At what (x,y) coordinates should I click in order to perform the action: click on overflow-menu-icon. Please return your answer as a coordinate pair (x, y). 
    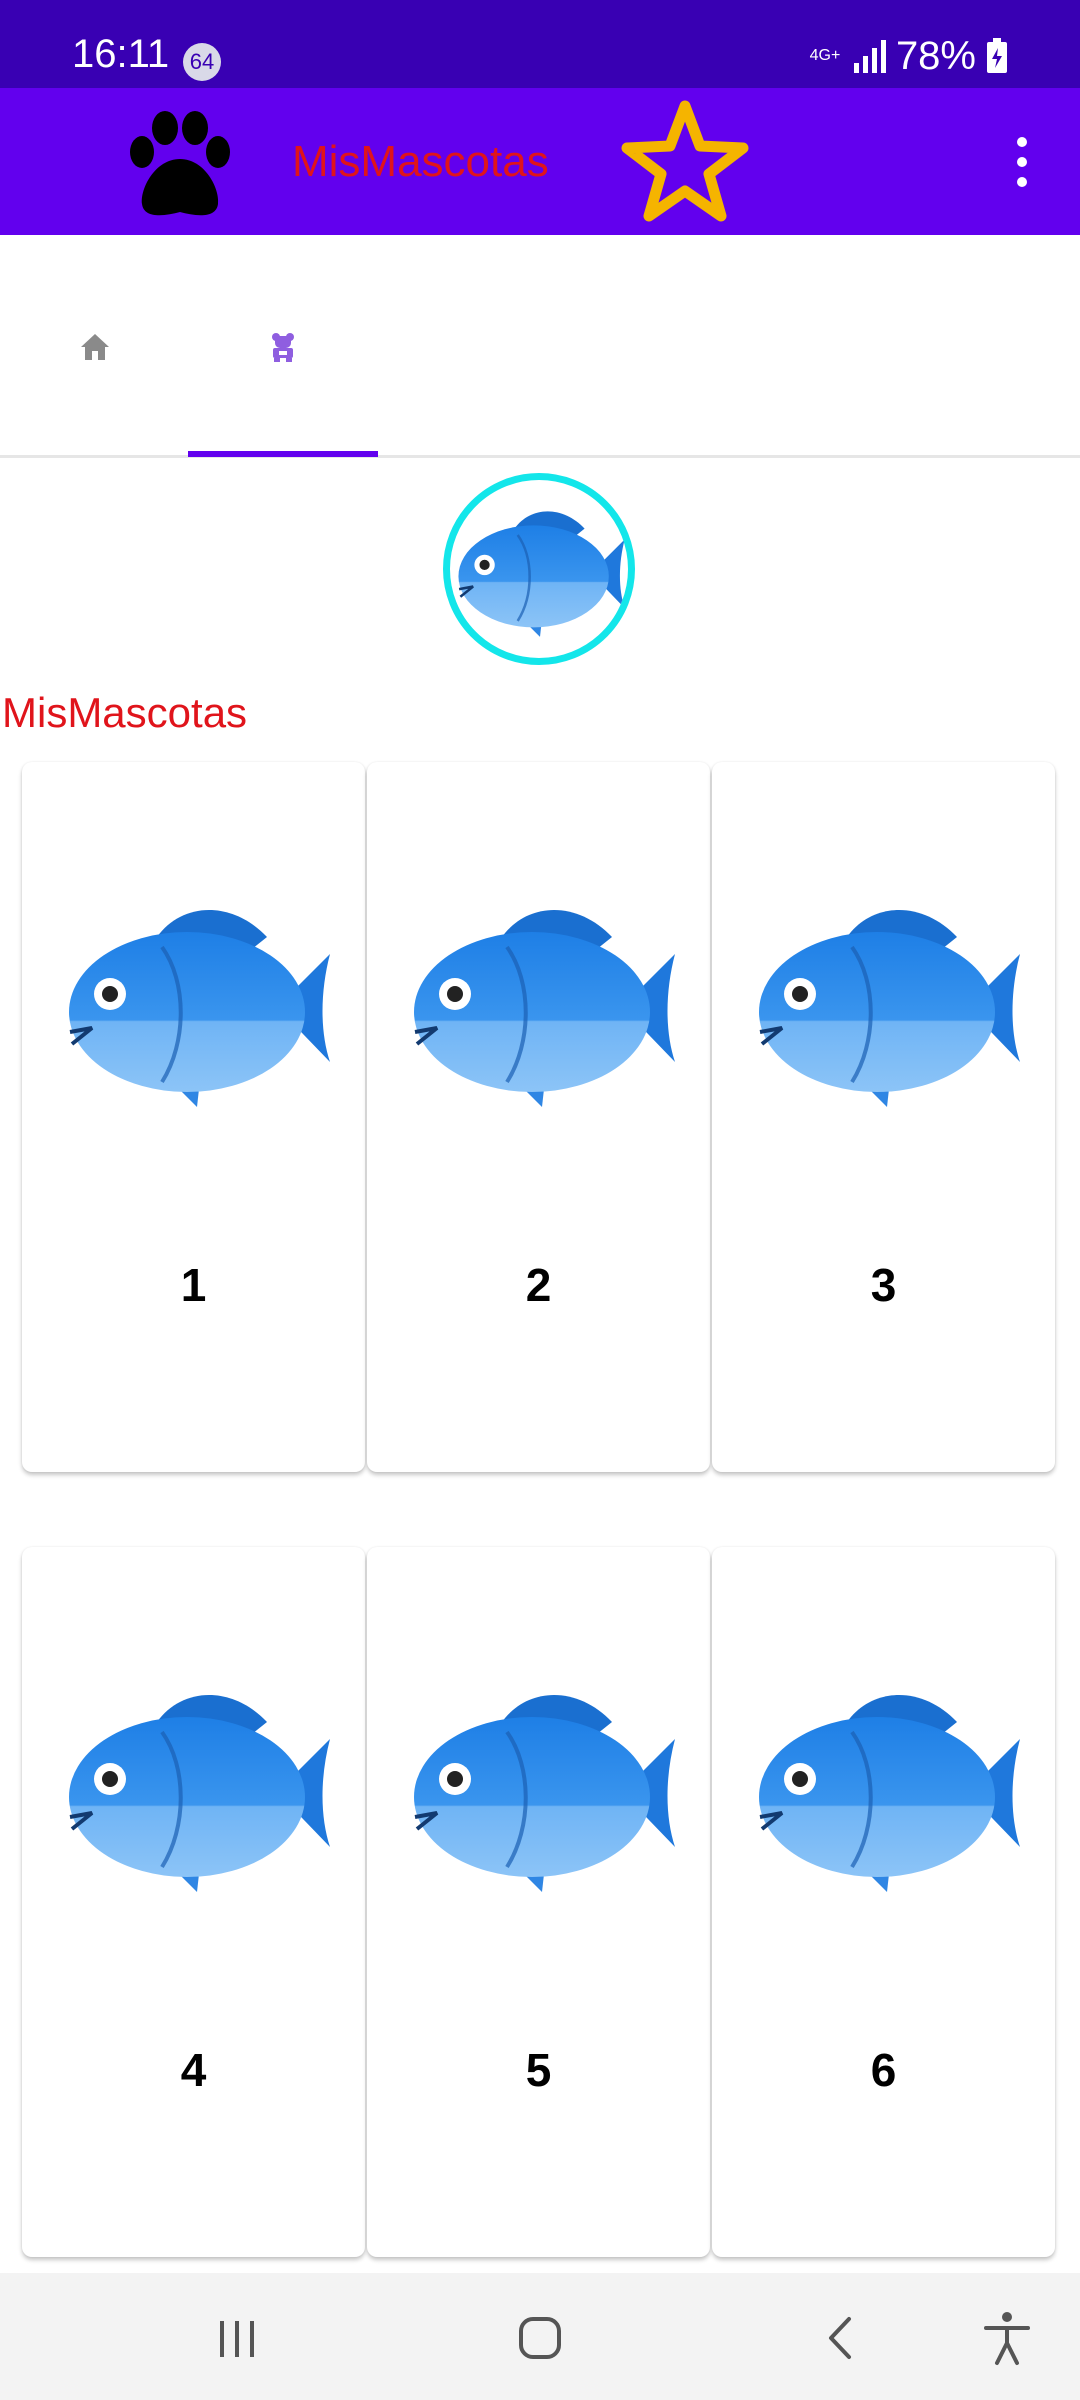
    Looking at the image, I should click on (1022, 162).